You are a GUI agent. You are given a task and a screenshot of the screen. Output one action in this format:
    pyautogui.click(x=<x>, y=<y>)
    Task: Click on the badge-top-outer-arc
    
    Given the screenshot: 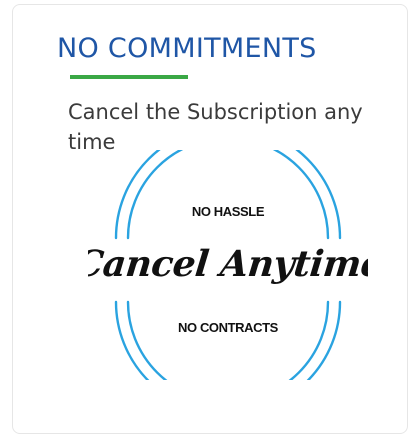 What is the action you would take?
    pyautogui.click(x=228, y=195)
    